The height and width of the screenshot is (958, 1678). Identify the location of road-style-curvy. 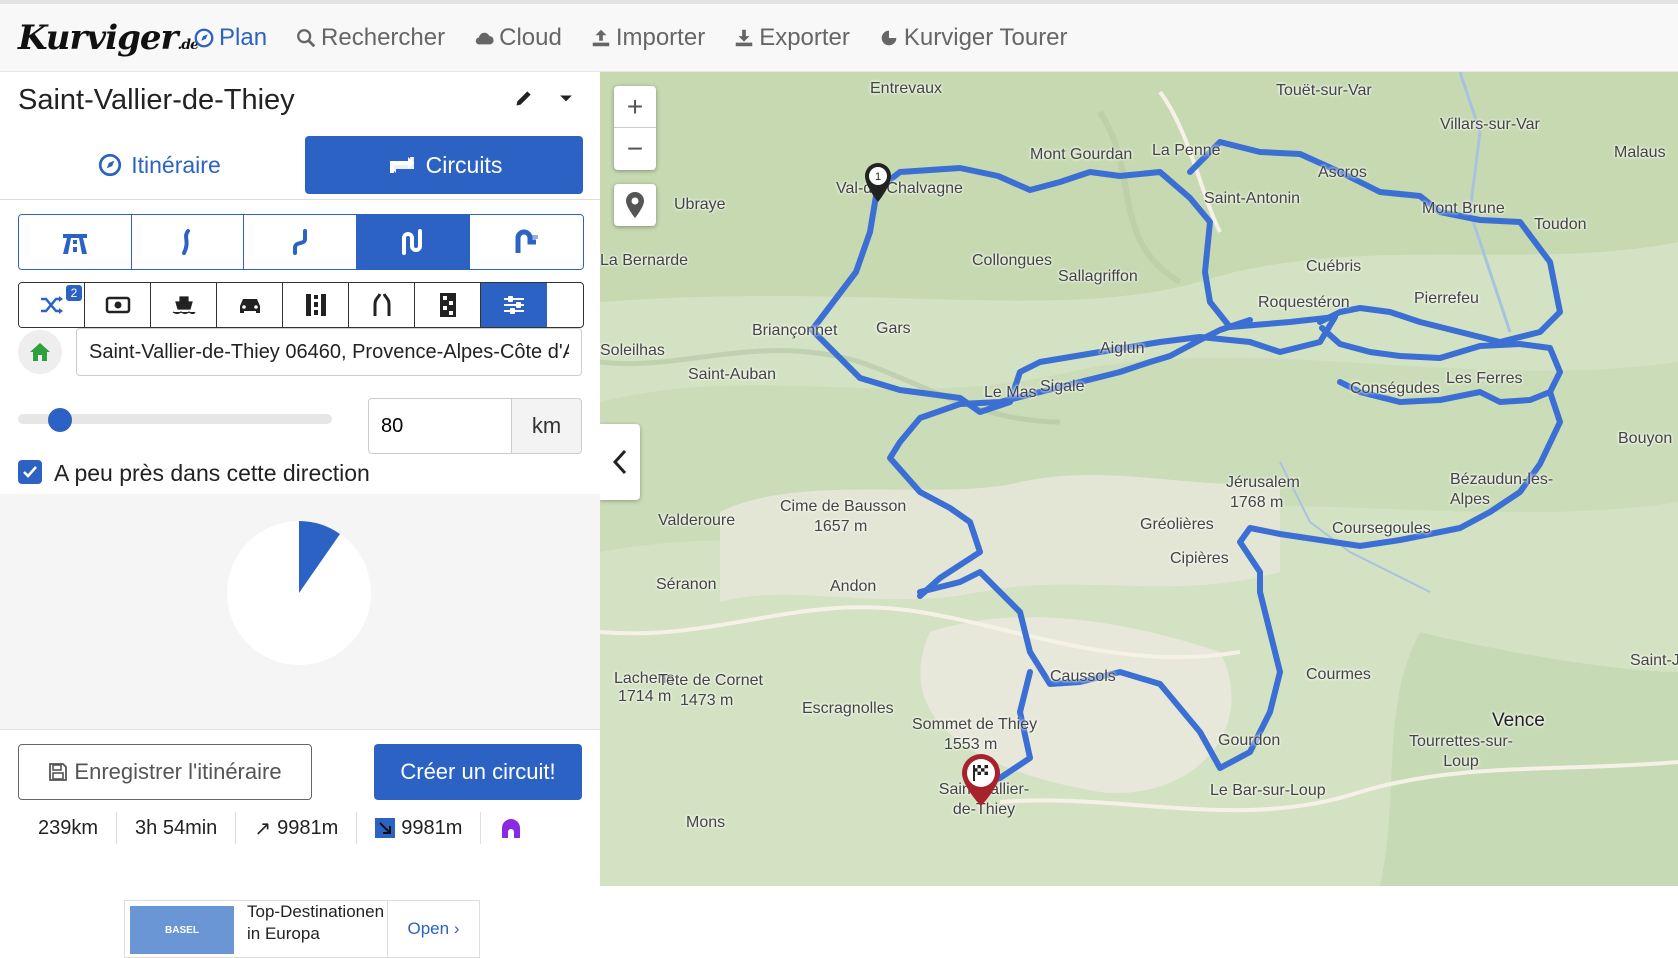
(300, 242).